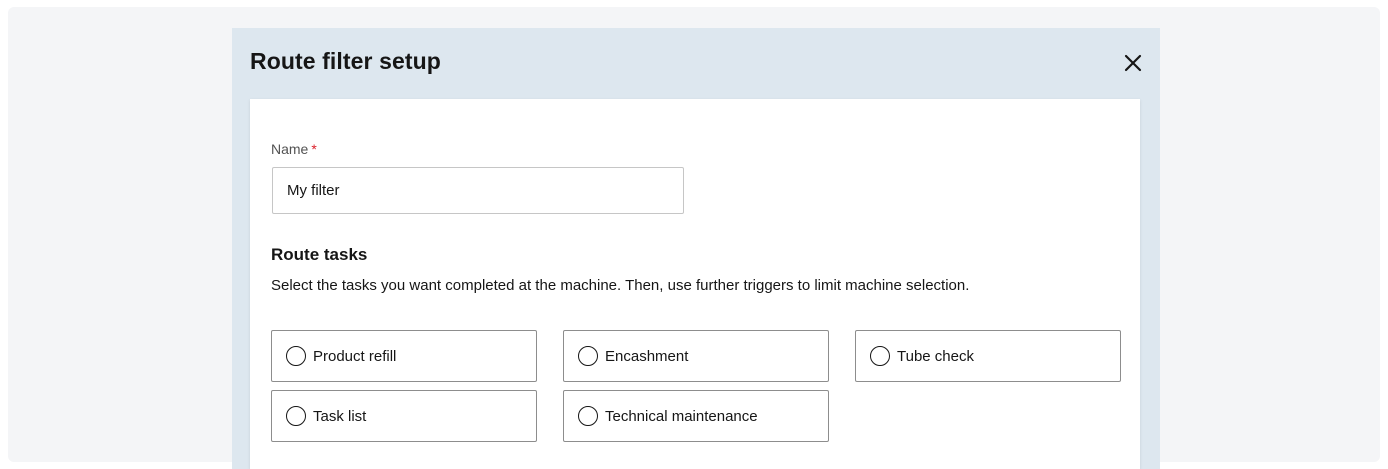 The height and width of the screenshot is (469, 1388). Describe the element at coordinates (294, 149) in the screenshot. I see `name-label: Name *` at that location.